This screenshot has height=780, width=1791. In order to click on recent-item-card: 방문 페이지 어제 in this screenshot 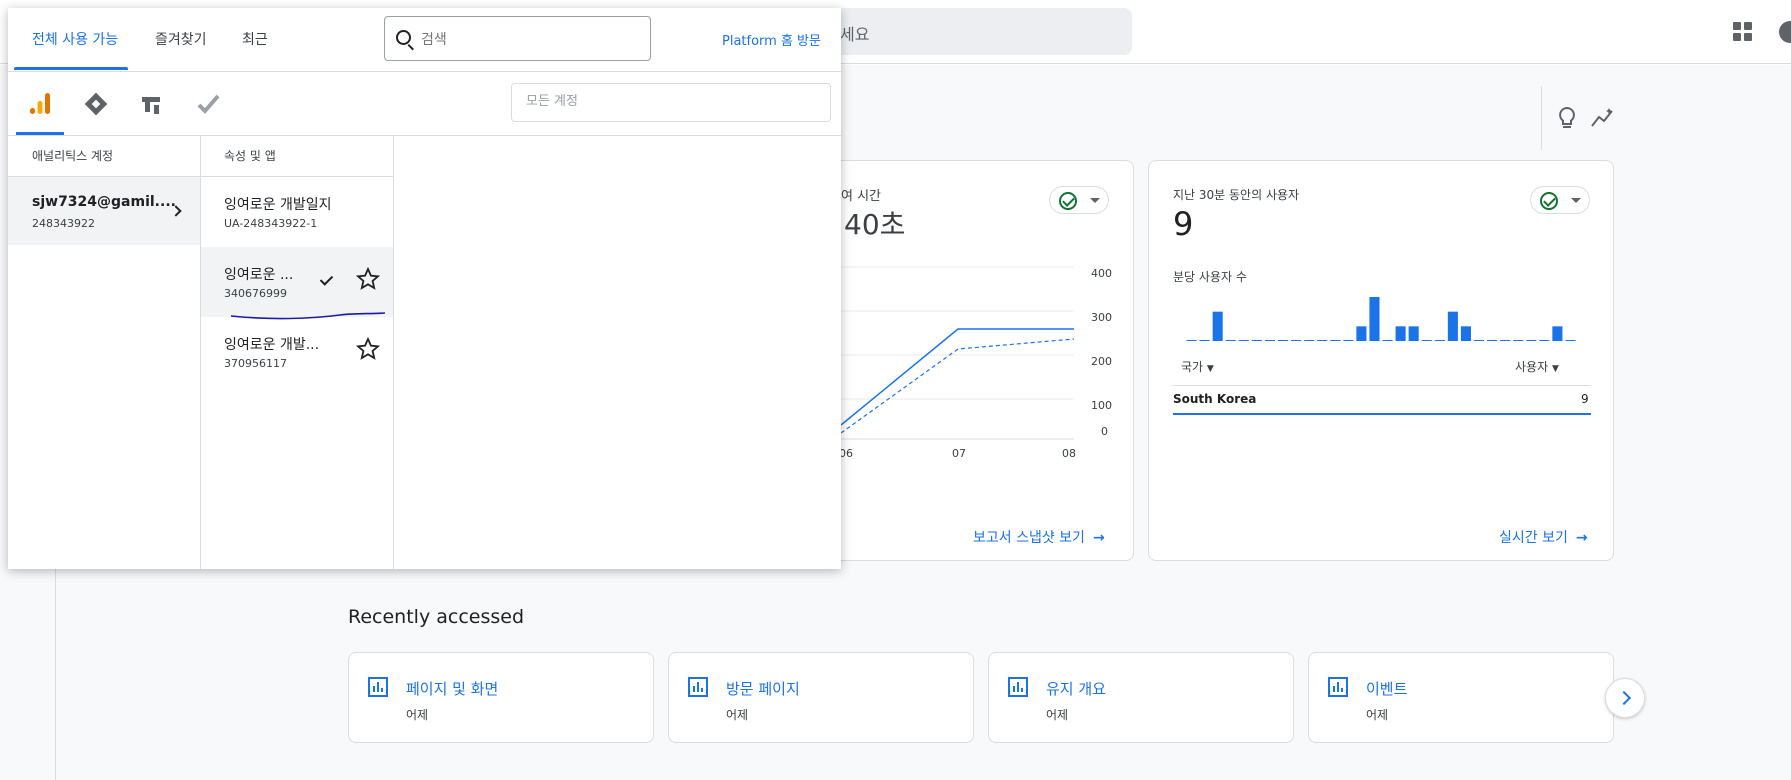, I will do `click(821, 697)`.